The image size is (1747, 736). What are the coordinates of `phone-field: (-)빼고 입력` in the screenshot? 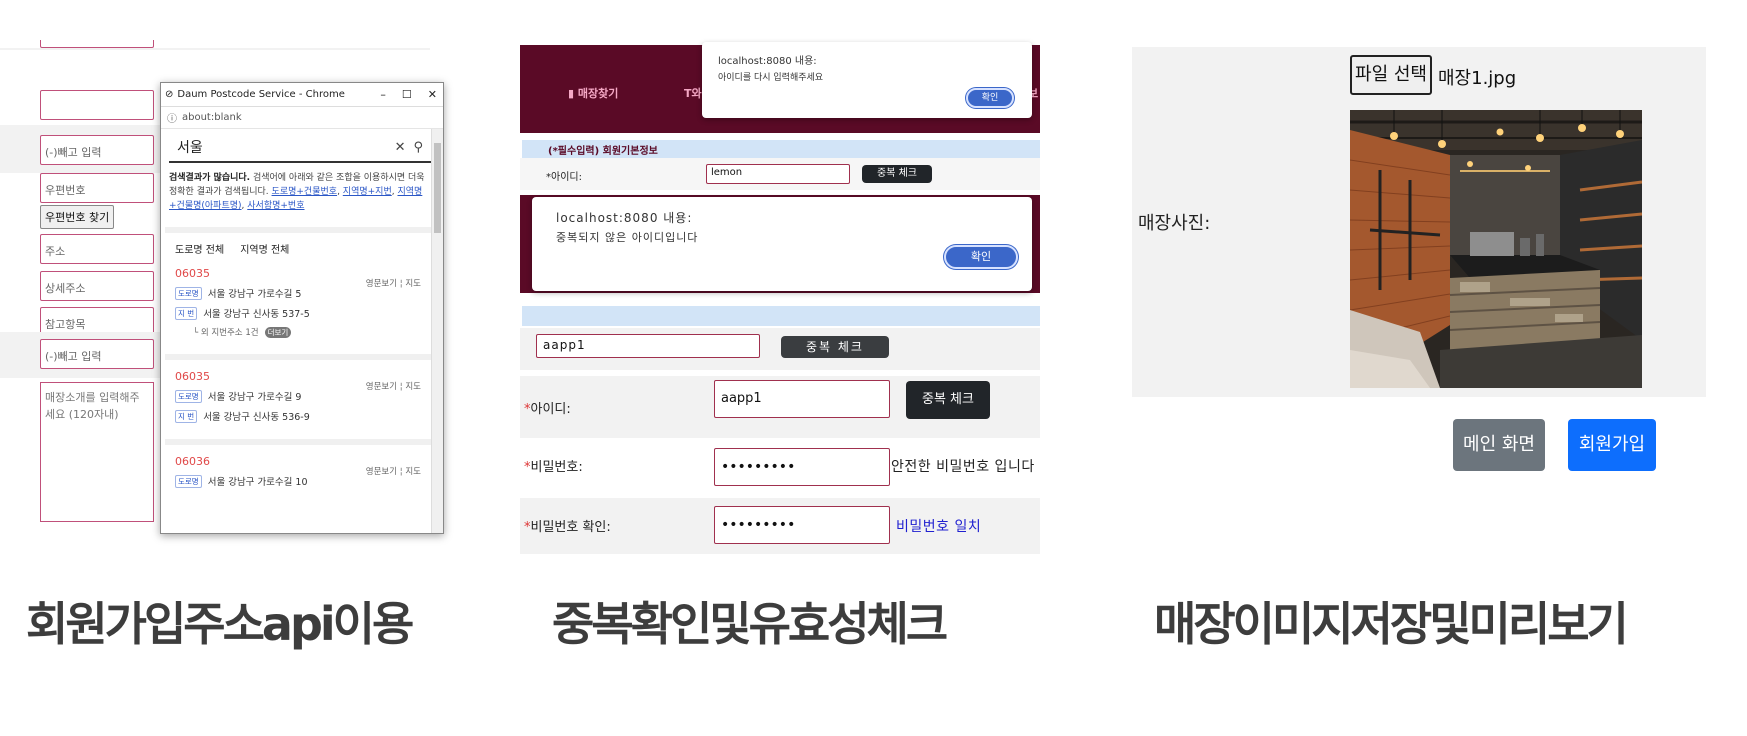 It's located at (97, 150).